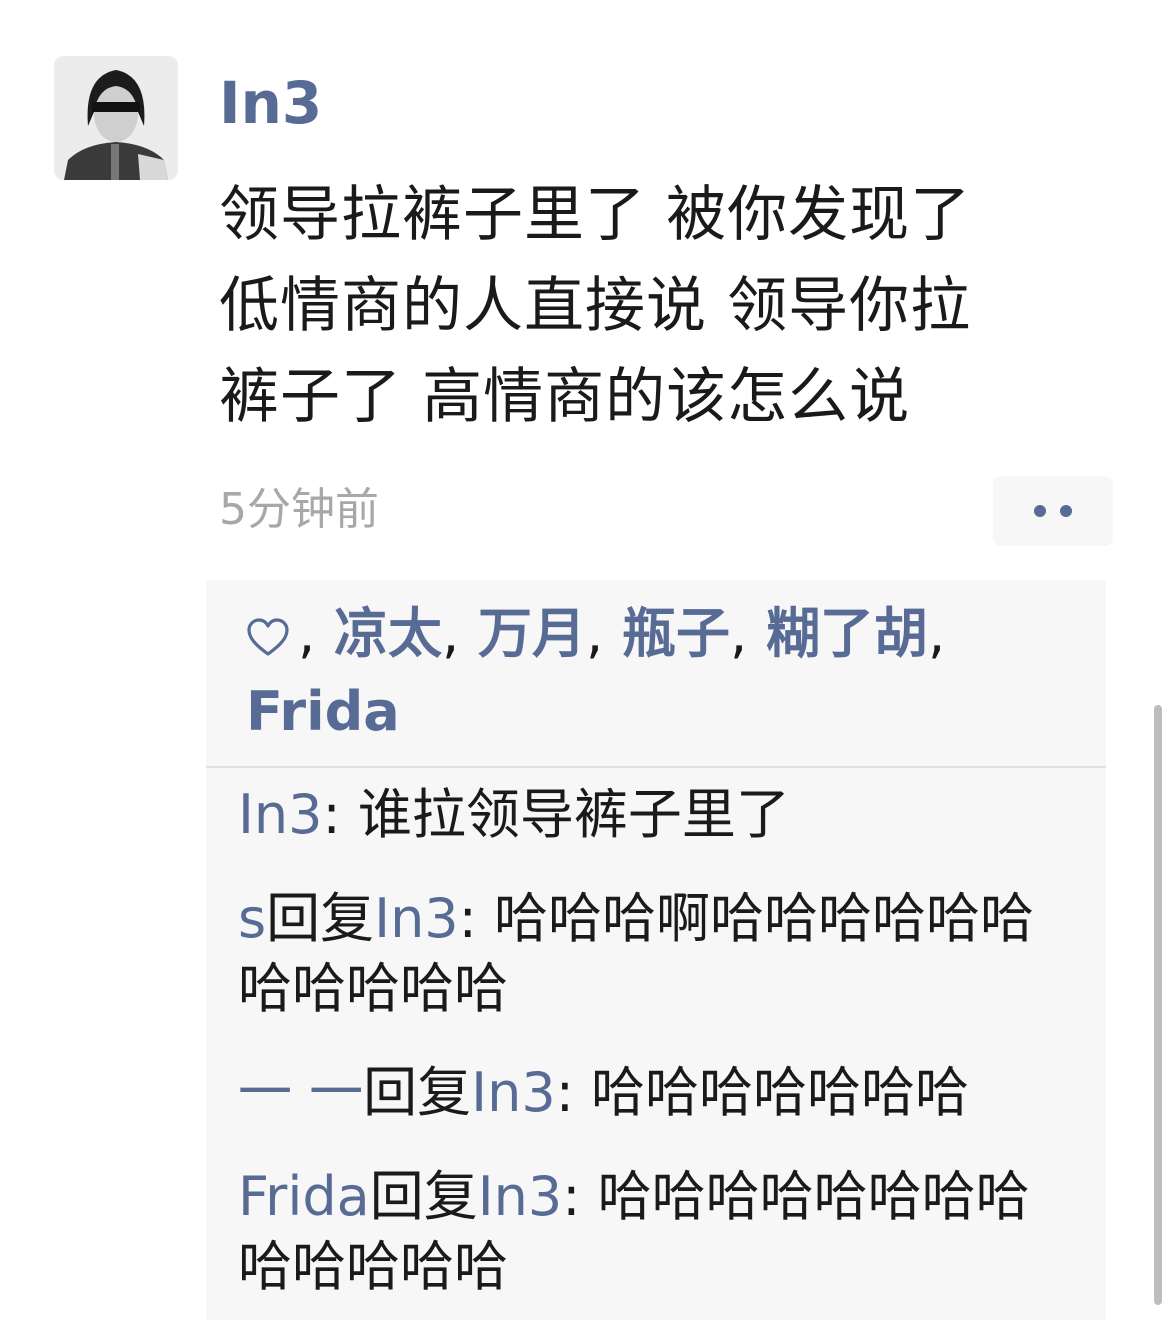  Describe the element at coordinates (676, 633) in the screenshot. I see `like-user-name: 瓶子` at that location.